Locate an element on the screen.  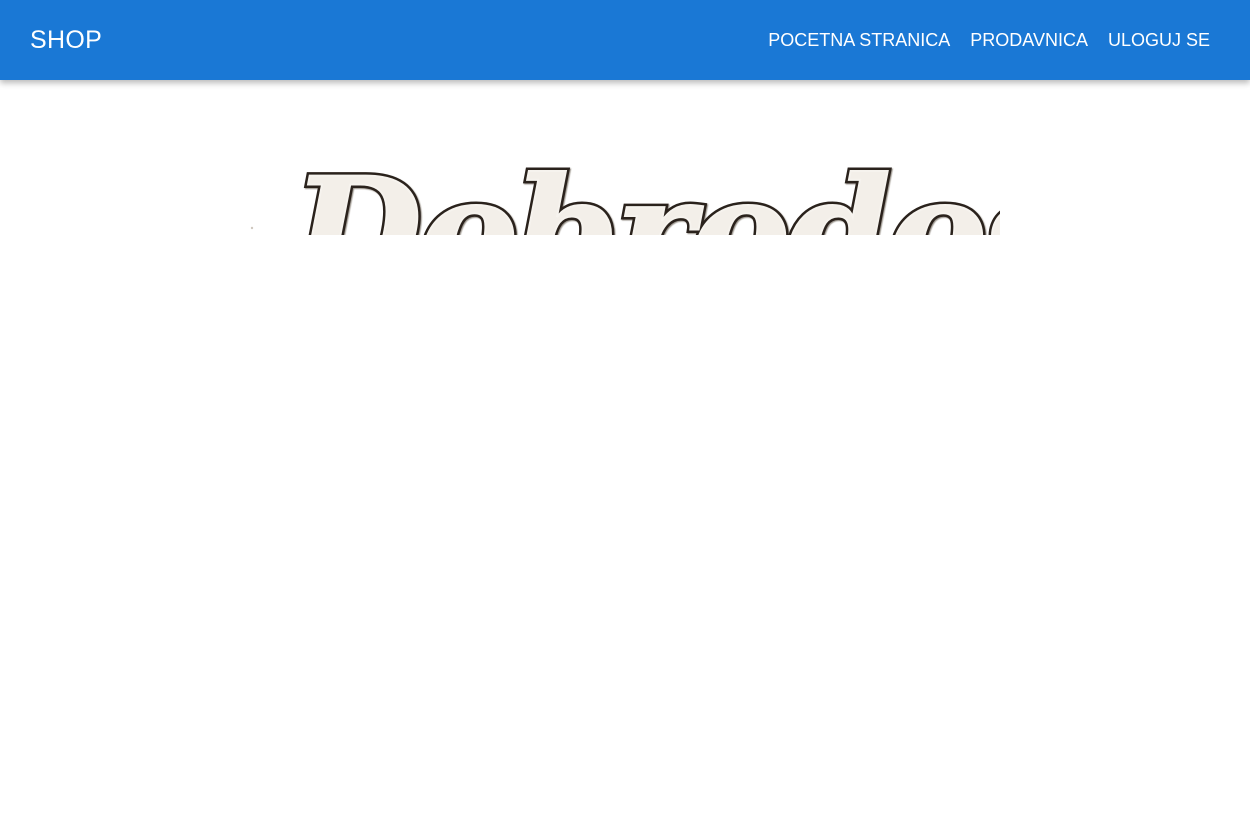
brand-logo-link: SHOP is located at coordinates (66, 40).